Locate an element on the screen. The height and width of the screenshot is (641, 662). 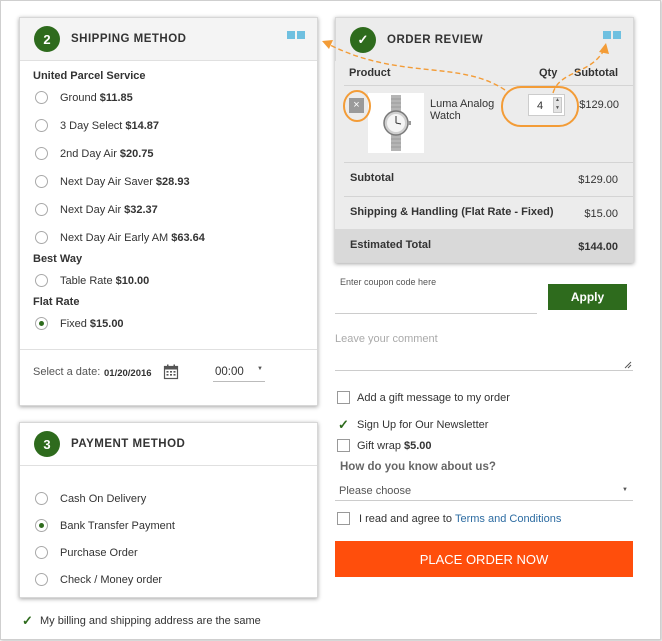
time-value: 00:00 is located at coordinates (229, 372).